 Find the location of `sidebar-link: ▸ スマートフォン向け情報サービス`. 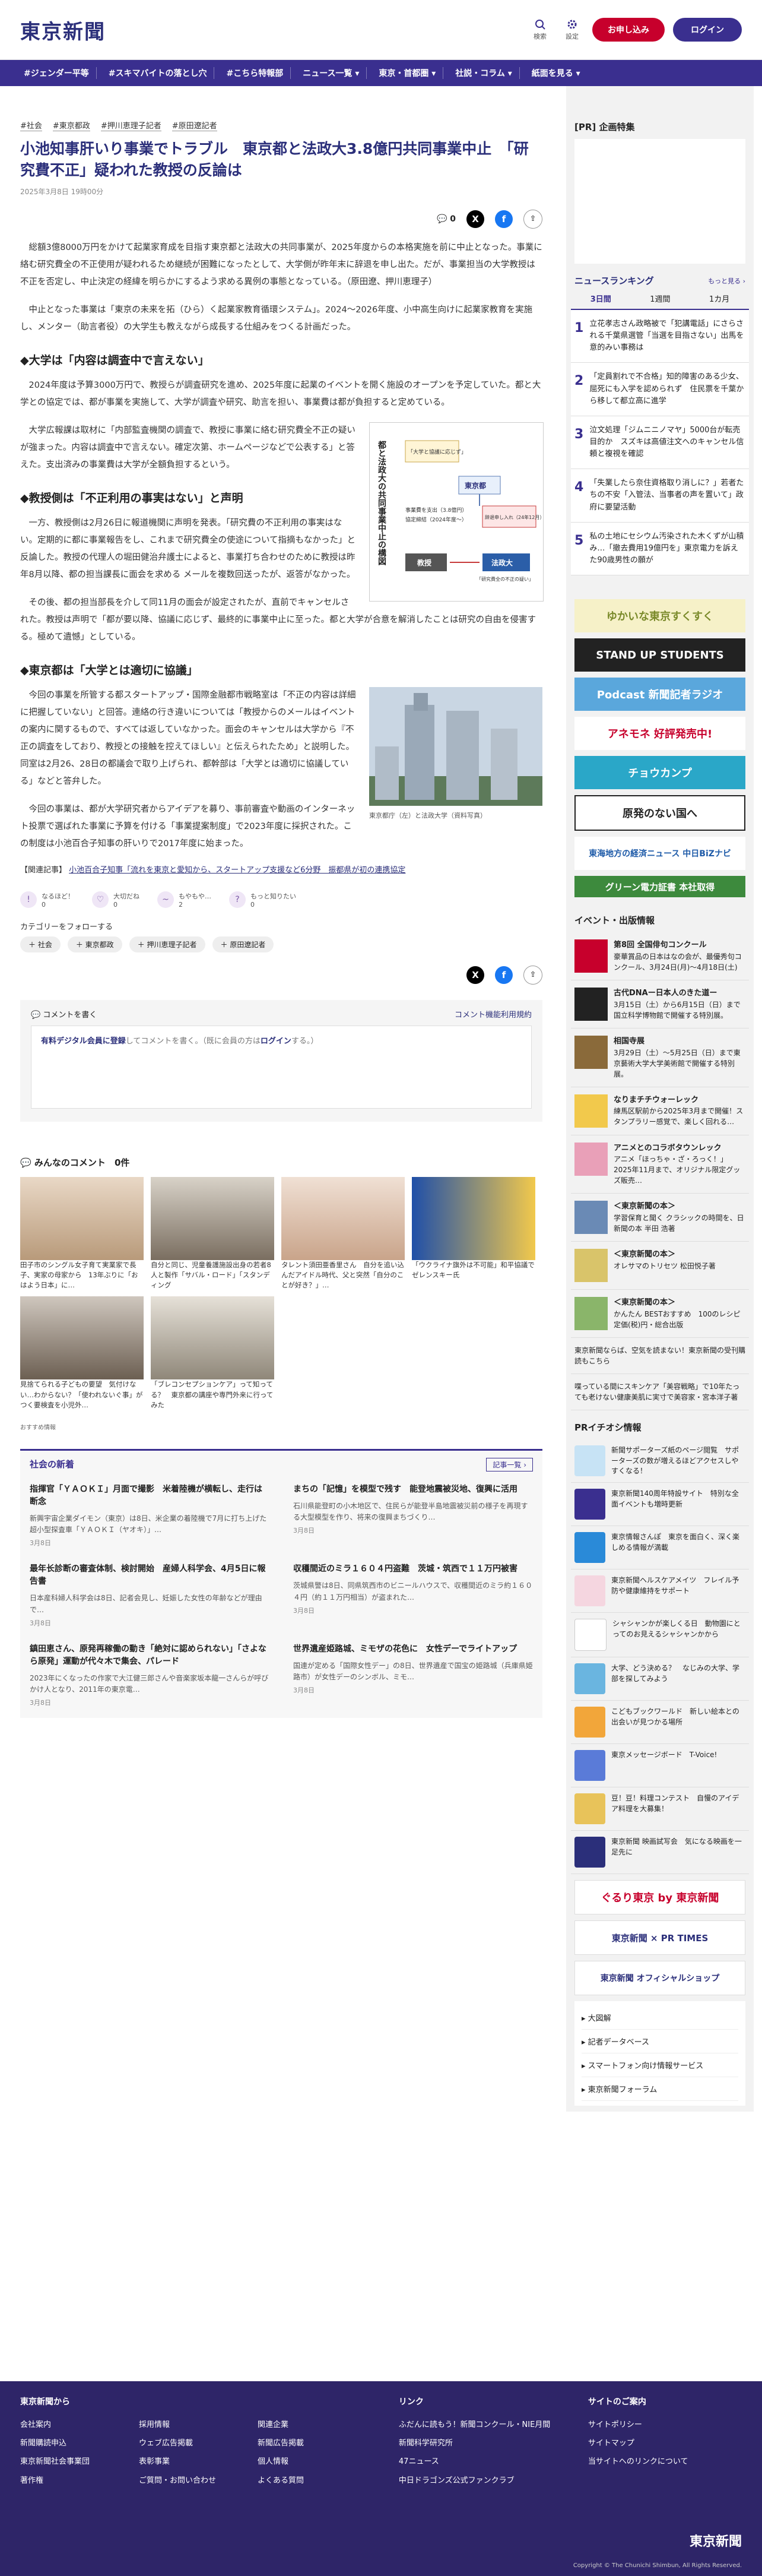

sidebar-link: ▸ スマートフォン向け情報サービス is located at coordinates (660, 2065).